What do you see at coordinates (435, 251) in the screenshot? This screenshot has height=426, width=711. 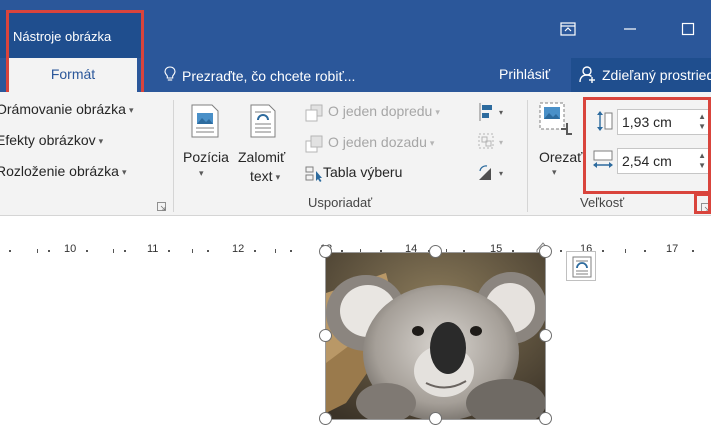 I see `resize-handle-top` at bounding box center [435, 251].